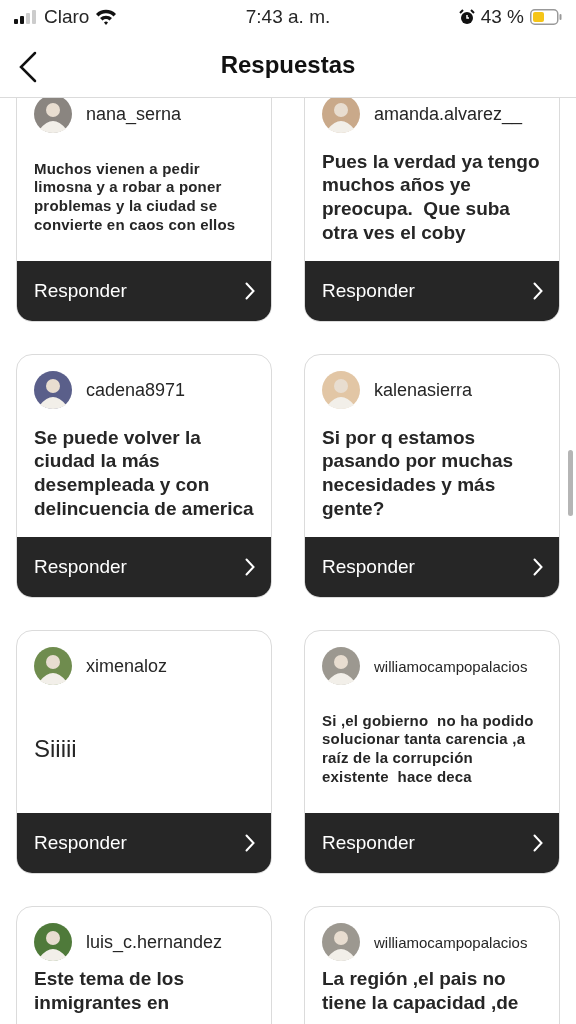 Image resolution: width=576 pixels, height=1024 pixels. Describe the element at coordinates (55, 749) in the screenshot. I see `response-text: Siiiii` at that location.